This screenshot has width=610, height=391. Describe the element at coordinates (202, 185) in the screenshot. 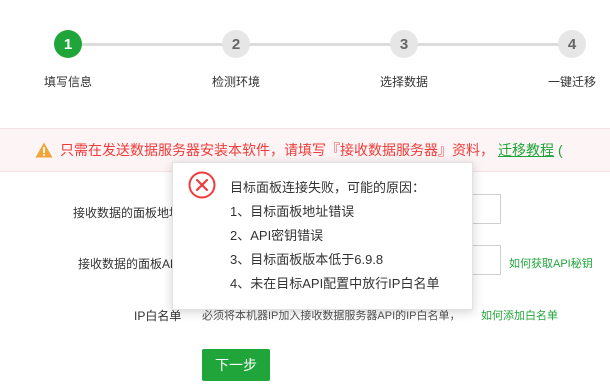

I see `error-circle-icon` at that location.